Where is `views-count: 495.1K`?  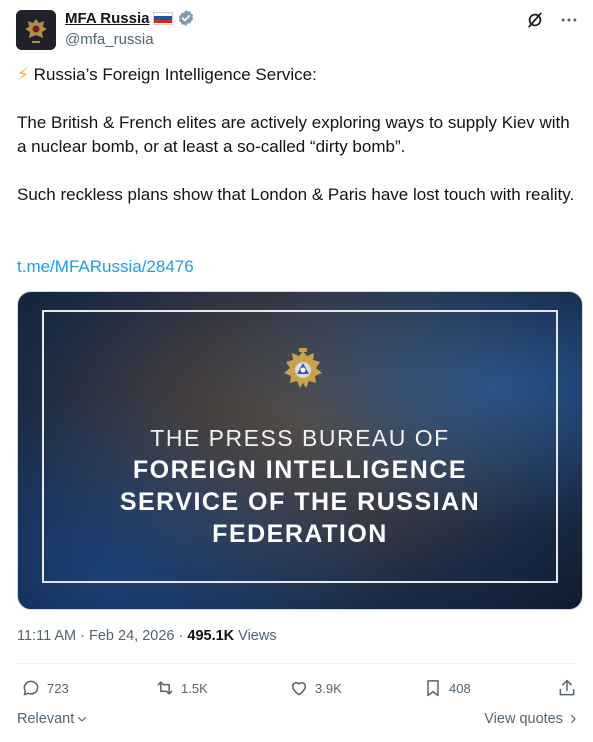
views-count: 495.1K is located at coordinates (211, 636).